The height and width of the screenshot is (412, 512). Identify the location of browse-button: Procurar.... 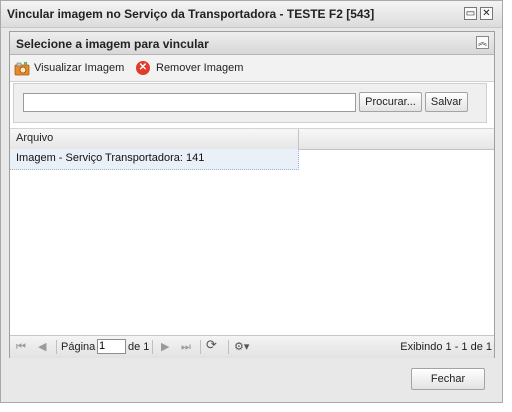
(390, 102).